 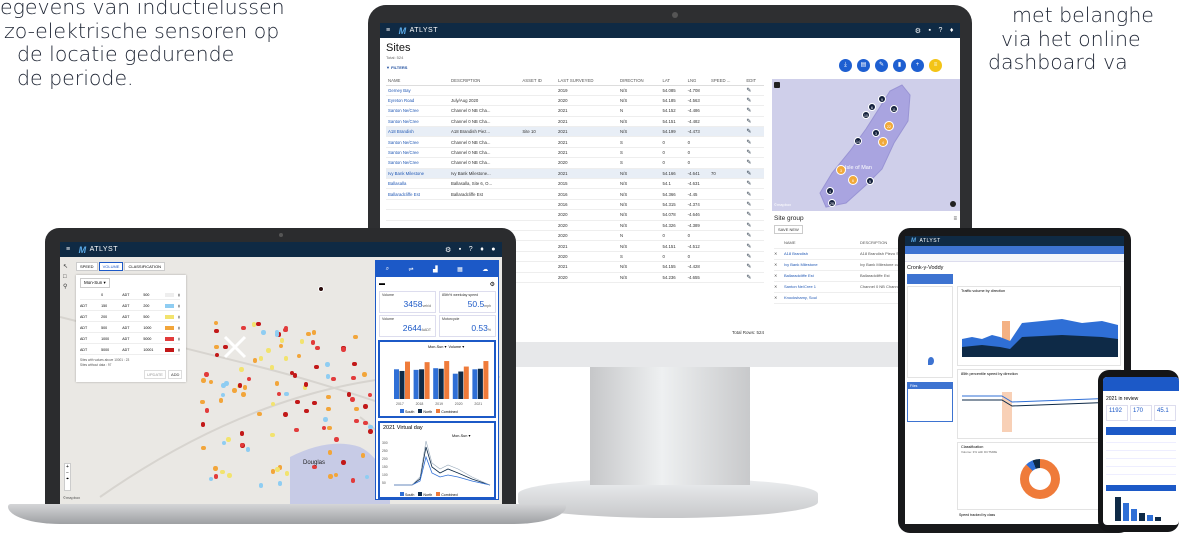 I want to click on chart-icon: ▟, so click(x=435, y=269).